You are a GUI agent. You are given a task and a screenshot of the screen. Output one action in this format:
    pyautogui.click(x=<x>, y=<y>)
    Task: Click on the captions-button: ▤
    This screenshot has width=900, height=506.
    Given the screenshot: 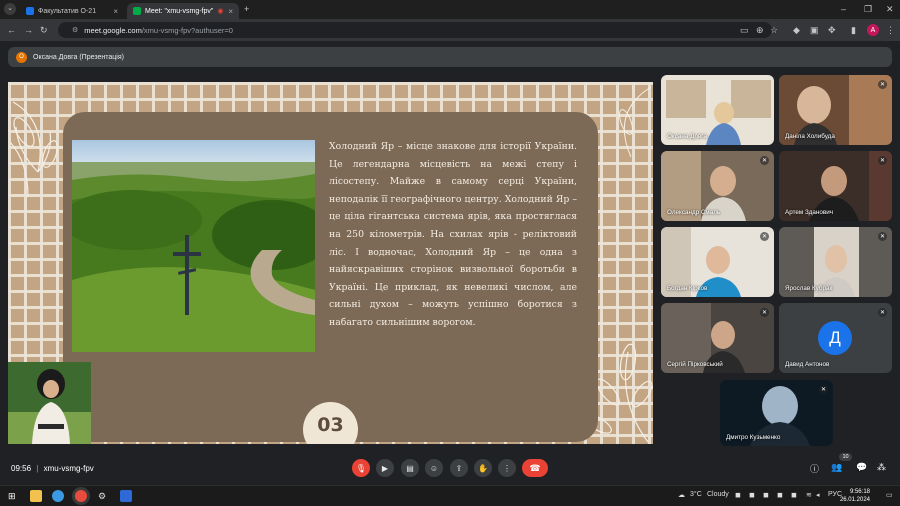 What is the action you would take?
    pyautogui.click(x=410, y=468)
    